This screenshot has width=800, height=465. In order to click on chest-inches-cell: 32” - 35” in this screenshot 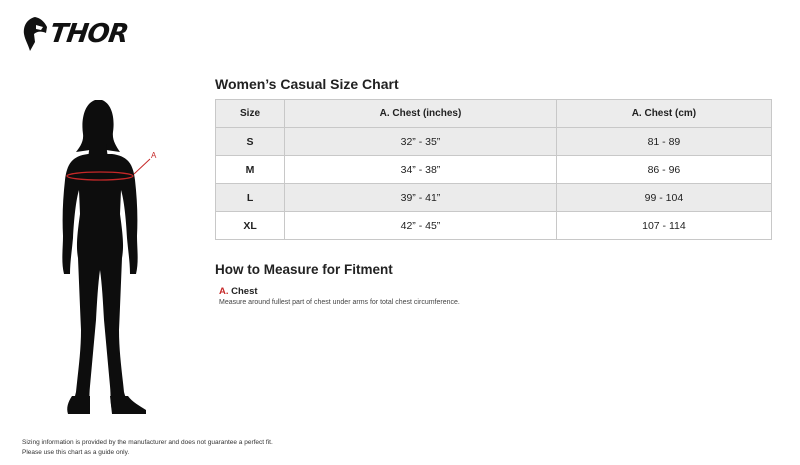, I will do `click(420, 141)`.